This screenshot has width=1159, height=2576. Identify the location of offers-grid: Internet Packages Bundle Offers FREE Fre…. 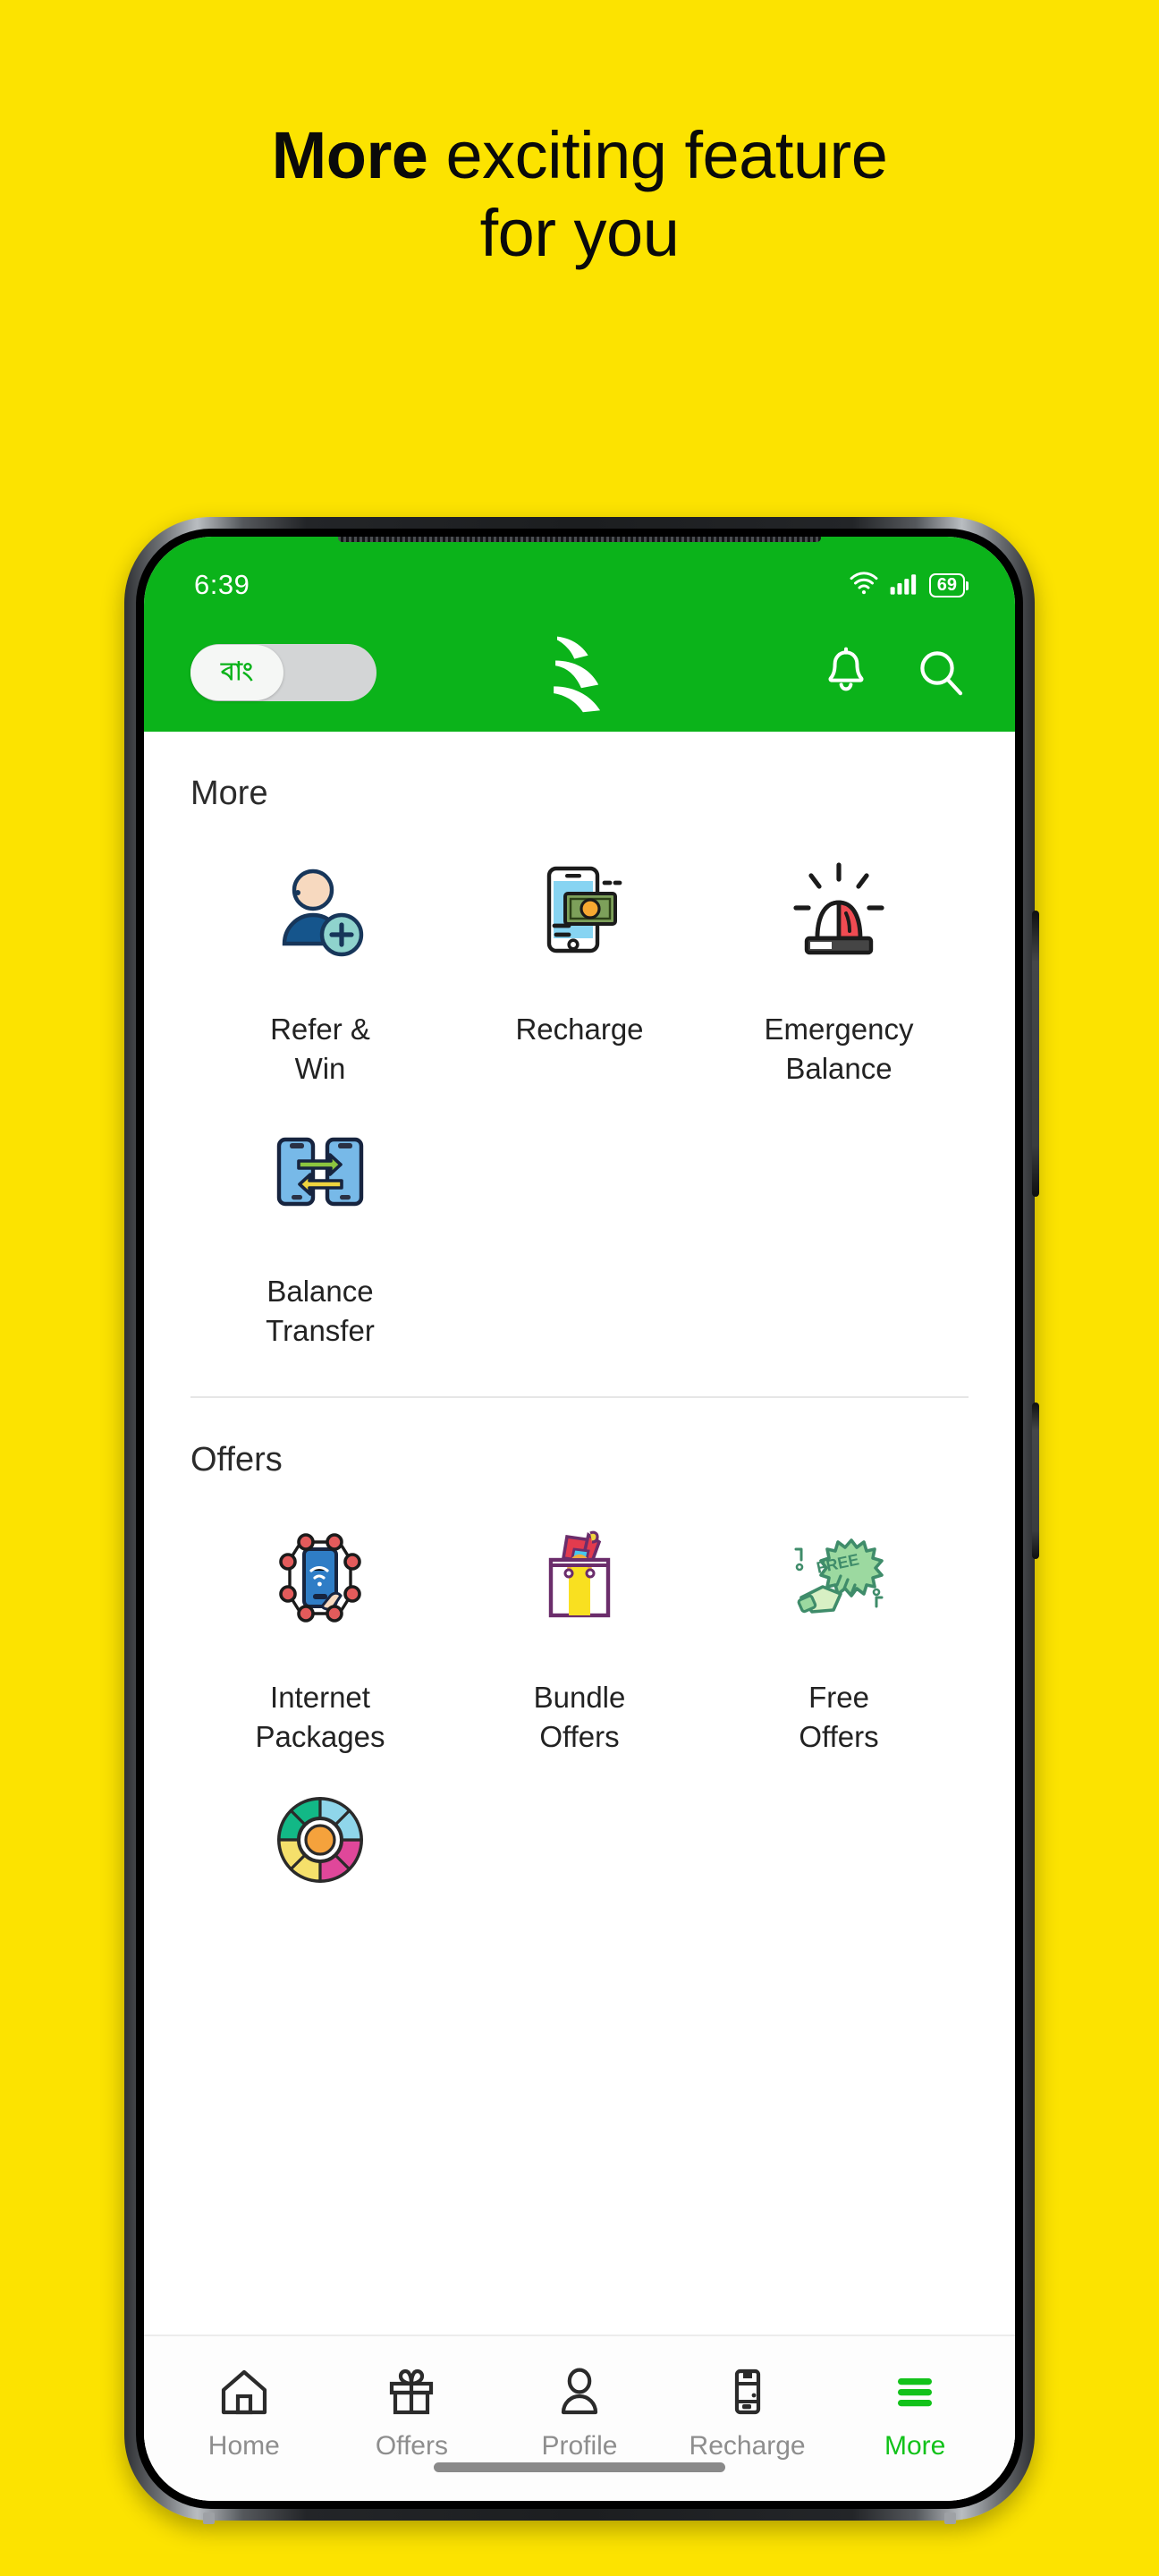
(579, 1714).